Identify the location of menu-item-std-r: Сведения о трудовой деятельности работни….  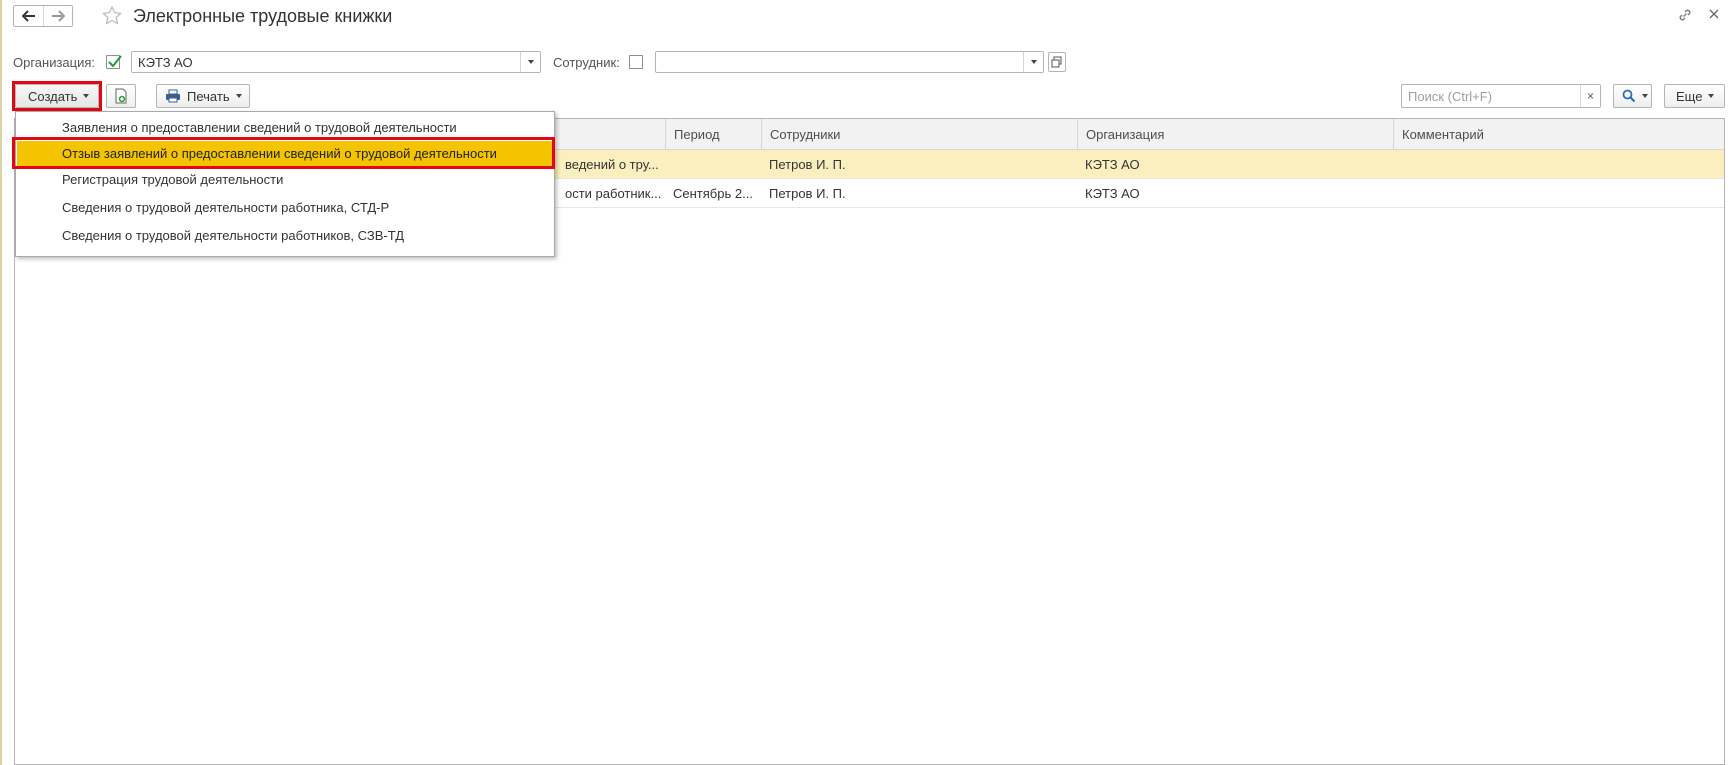
(285, 208).